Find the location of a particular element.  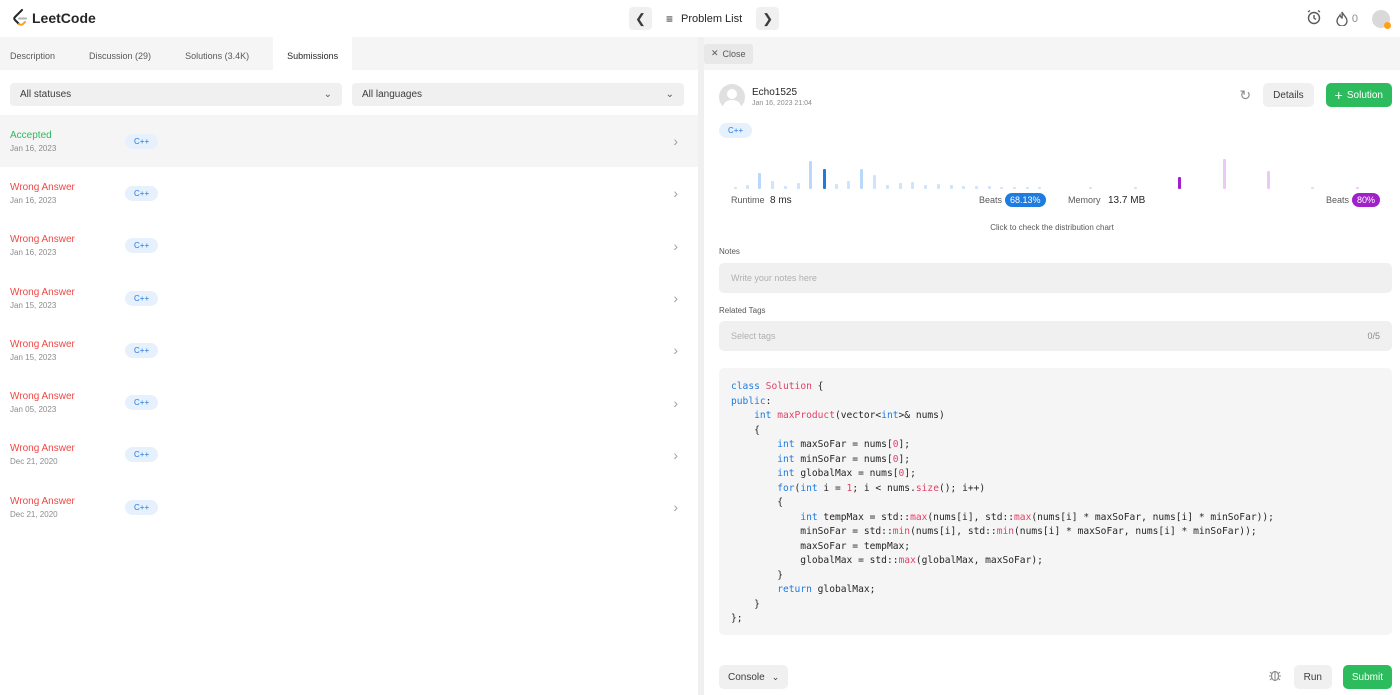

bug-icon is located at coordinates (1275, 676).